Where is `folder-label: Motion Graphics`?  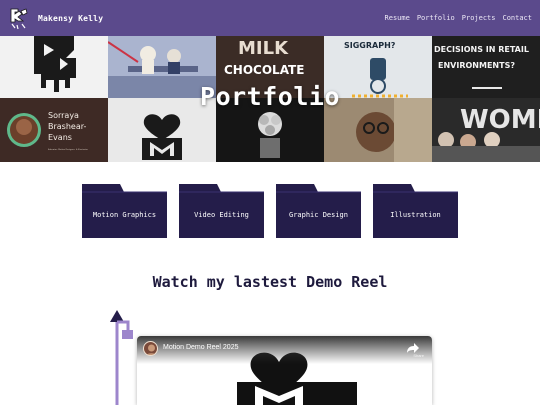
folder-label: Motion Graphics is located at coordinates (124, 215).